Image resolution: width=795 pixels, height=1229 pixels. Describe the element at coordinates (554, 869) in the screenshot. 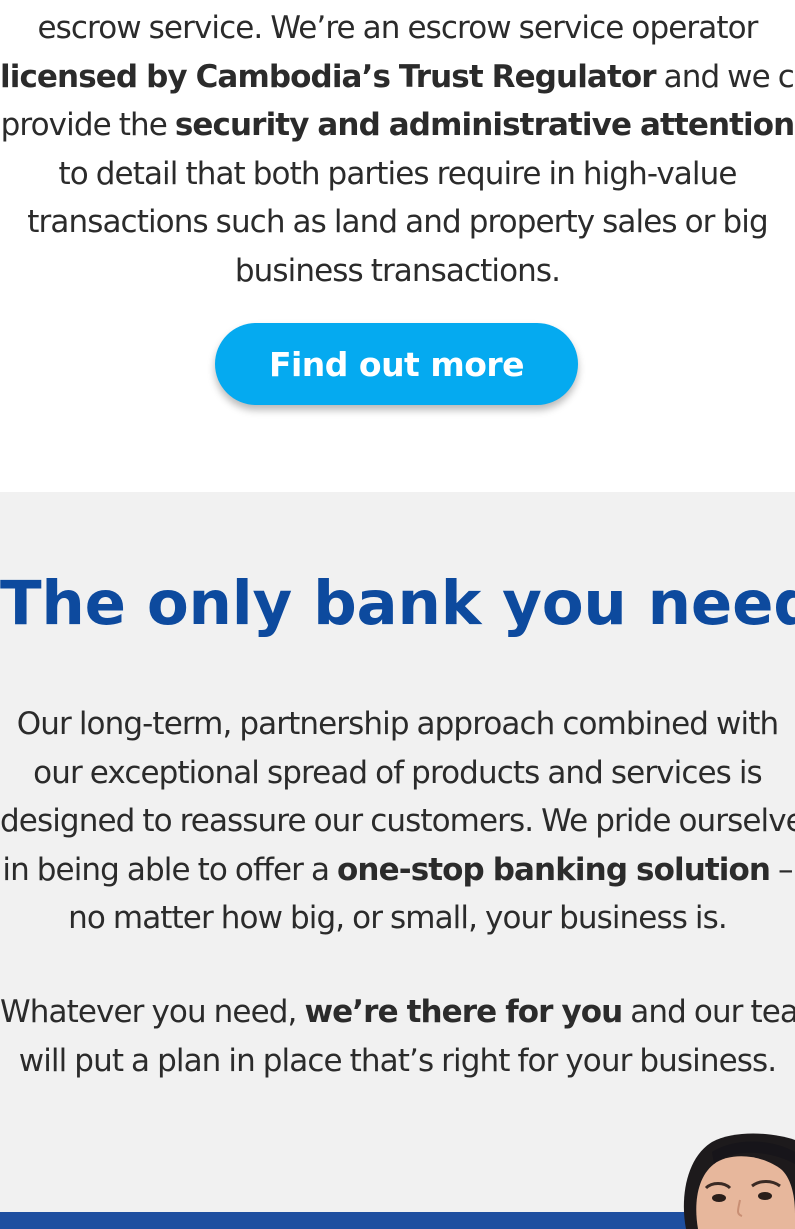

I see `one-stop-emphasis: one-stop banking solution` at that location.